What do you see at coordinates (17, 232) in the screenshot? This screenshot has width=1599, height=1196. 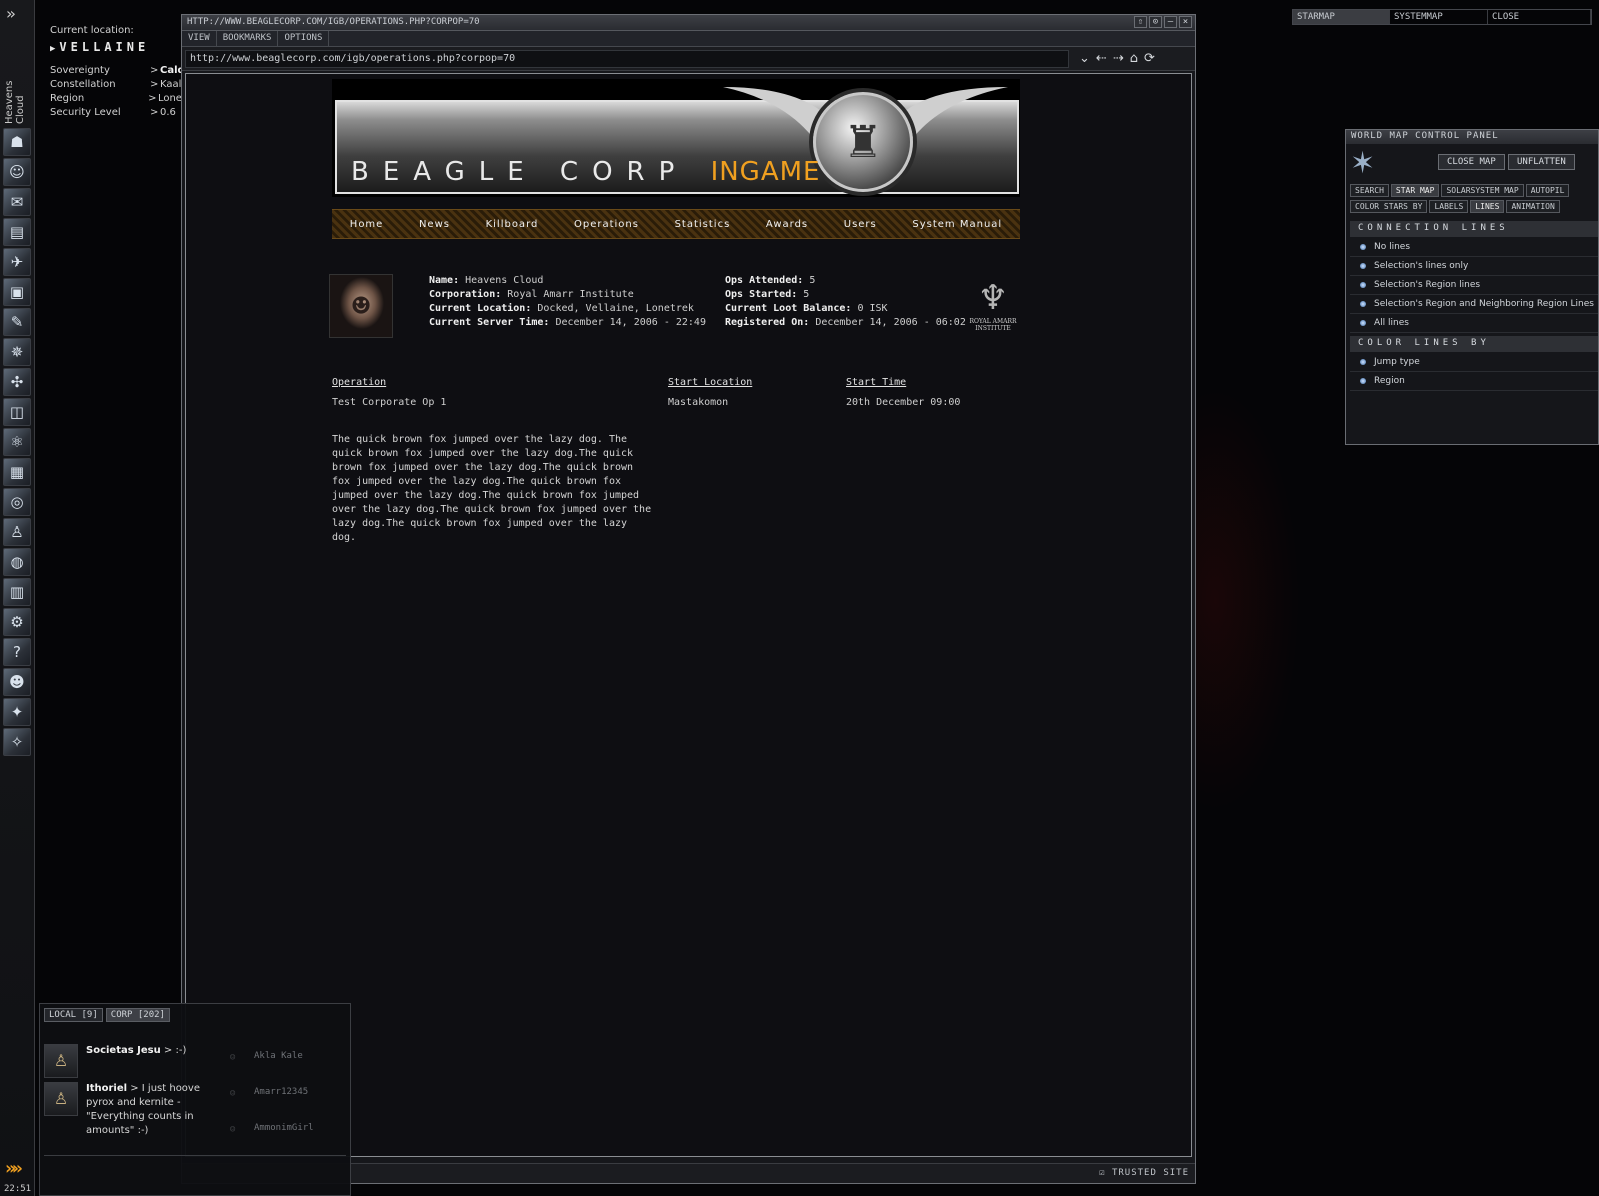 I see `notepad-icon: ▤` at bounding box center [17, 232].